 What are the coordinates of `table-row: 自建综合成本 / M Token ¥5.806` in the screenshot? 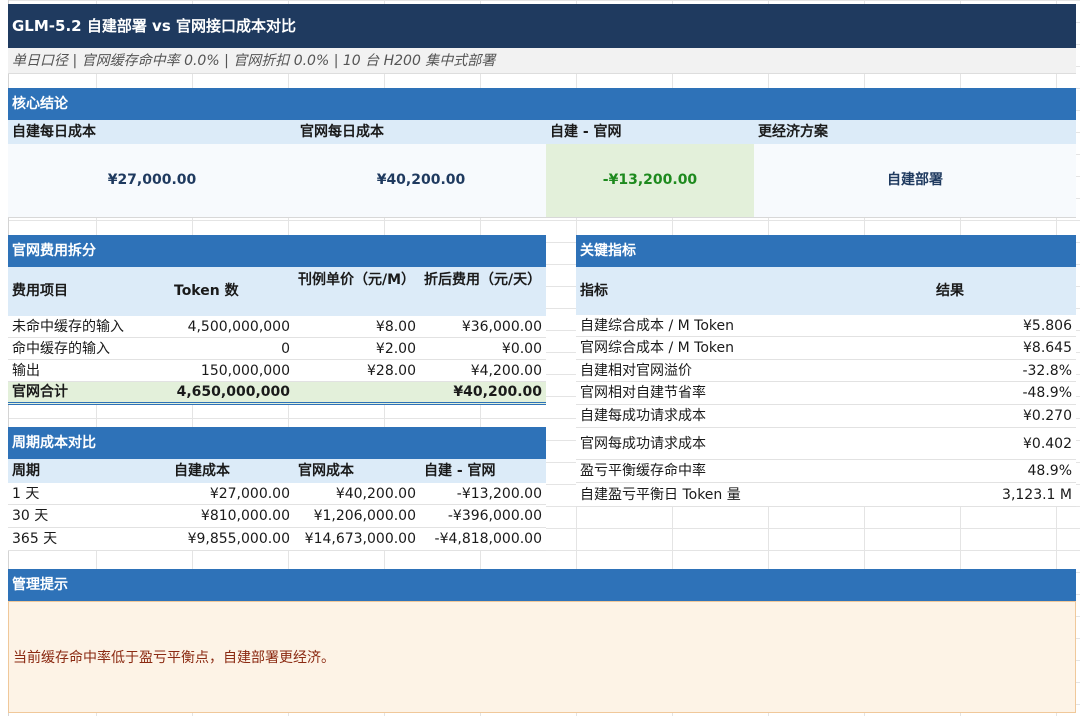 It's located at (826, 326).